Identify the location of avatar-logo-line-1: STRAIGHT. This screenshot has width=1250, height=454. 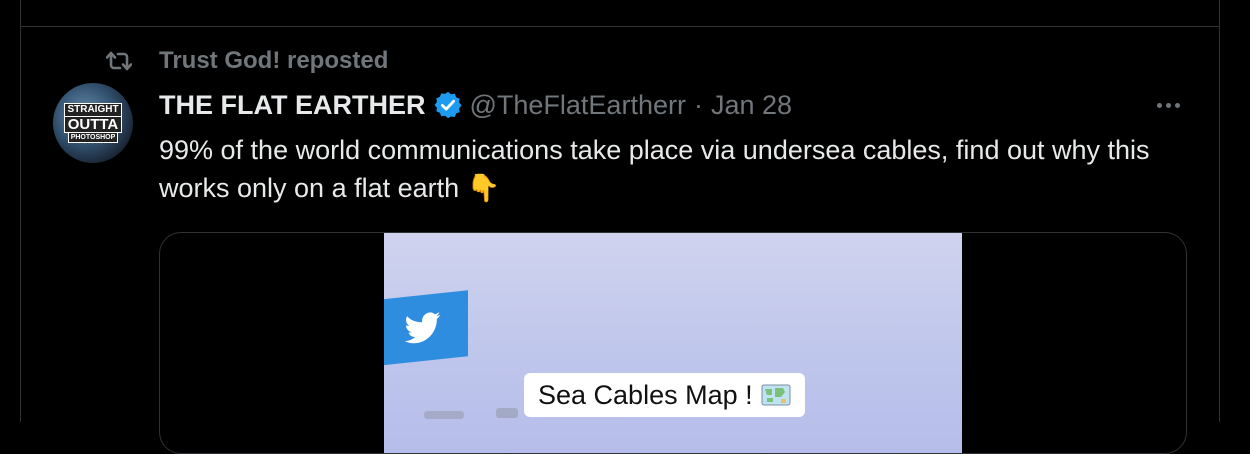
(93, 110).